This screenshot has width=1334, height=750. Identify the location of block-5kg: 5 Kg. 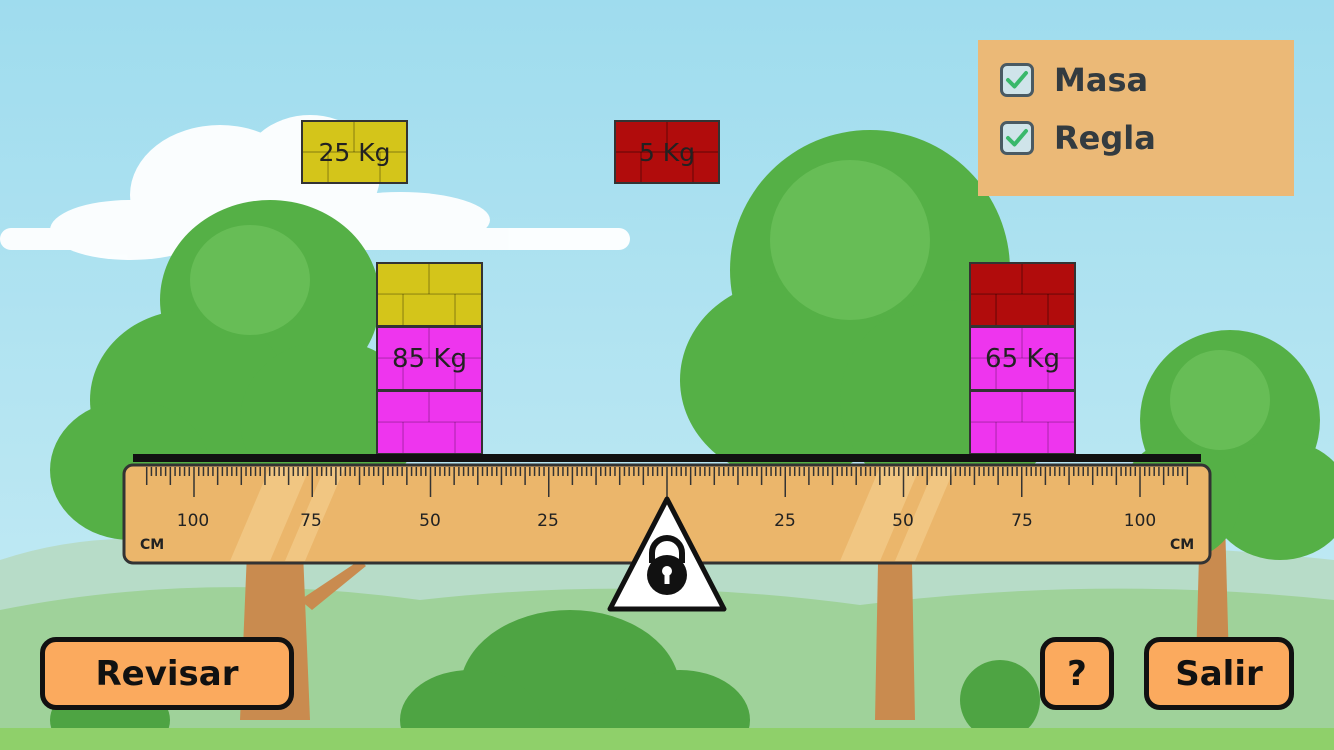
(667, 152).